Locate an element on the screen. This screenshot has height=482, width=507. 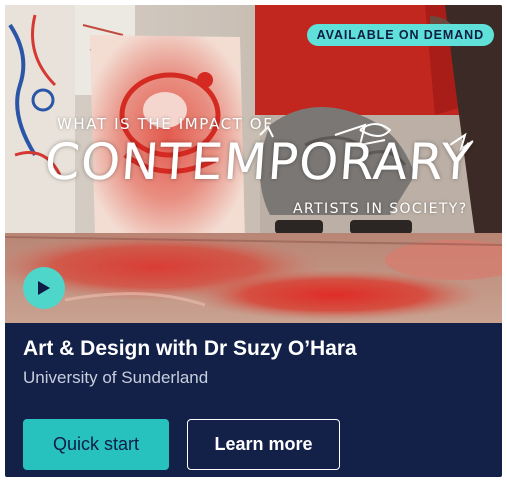
play-icon is located at coordinates (44, 288).